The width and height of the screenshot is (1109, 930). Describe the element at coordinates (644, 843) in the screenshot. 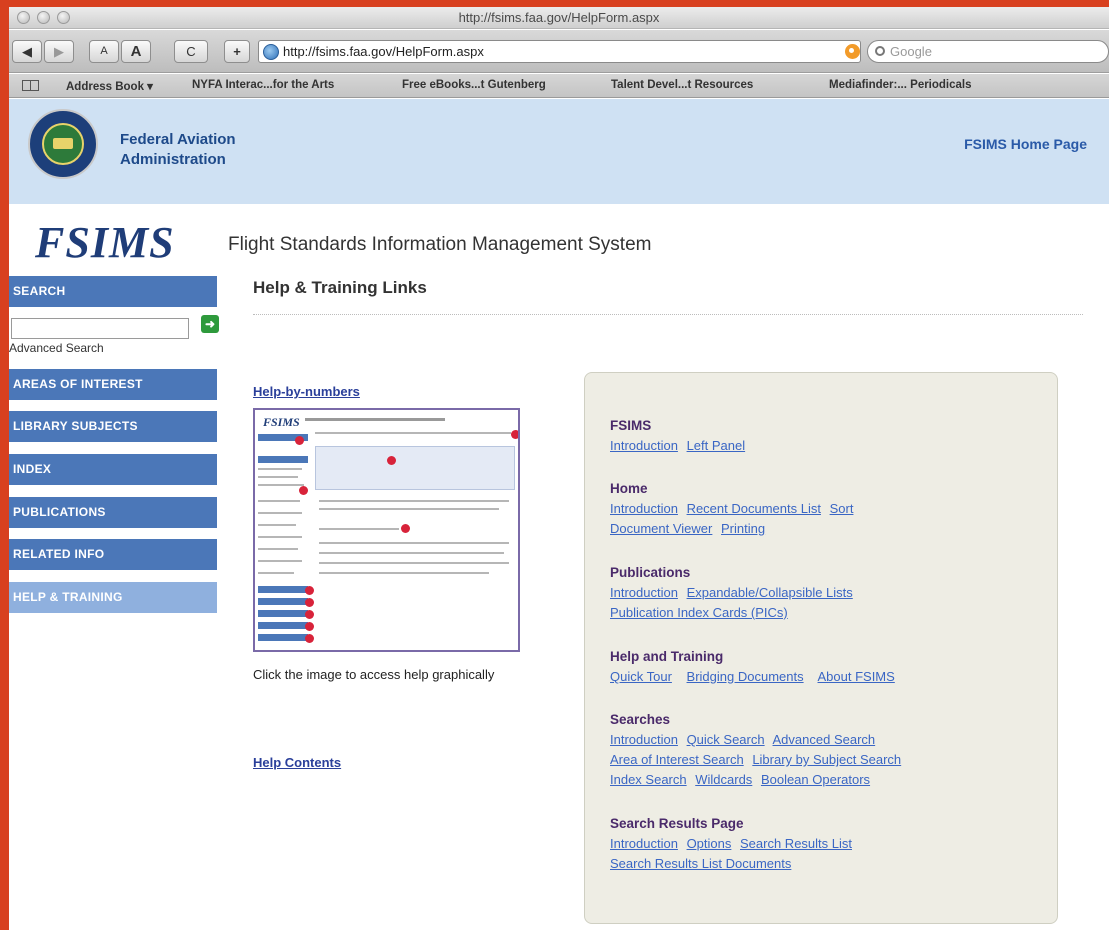

I see `link-results-introduction: Introduction` at that location.